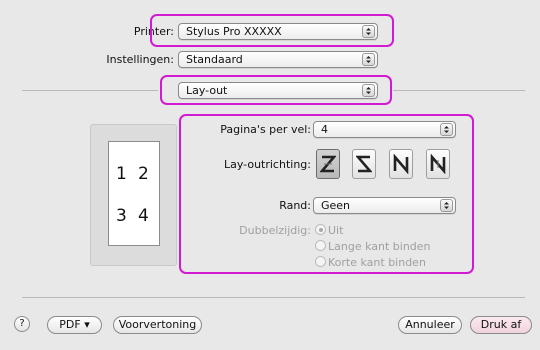 Image resolution: width=540 pixels, height=350 pixels. I want to click on presets-value: Standaard, so click(214, 59).